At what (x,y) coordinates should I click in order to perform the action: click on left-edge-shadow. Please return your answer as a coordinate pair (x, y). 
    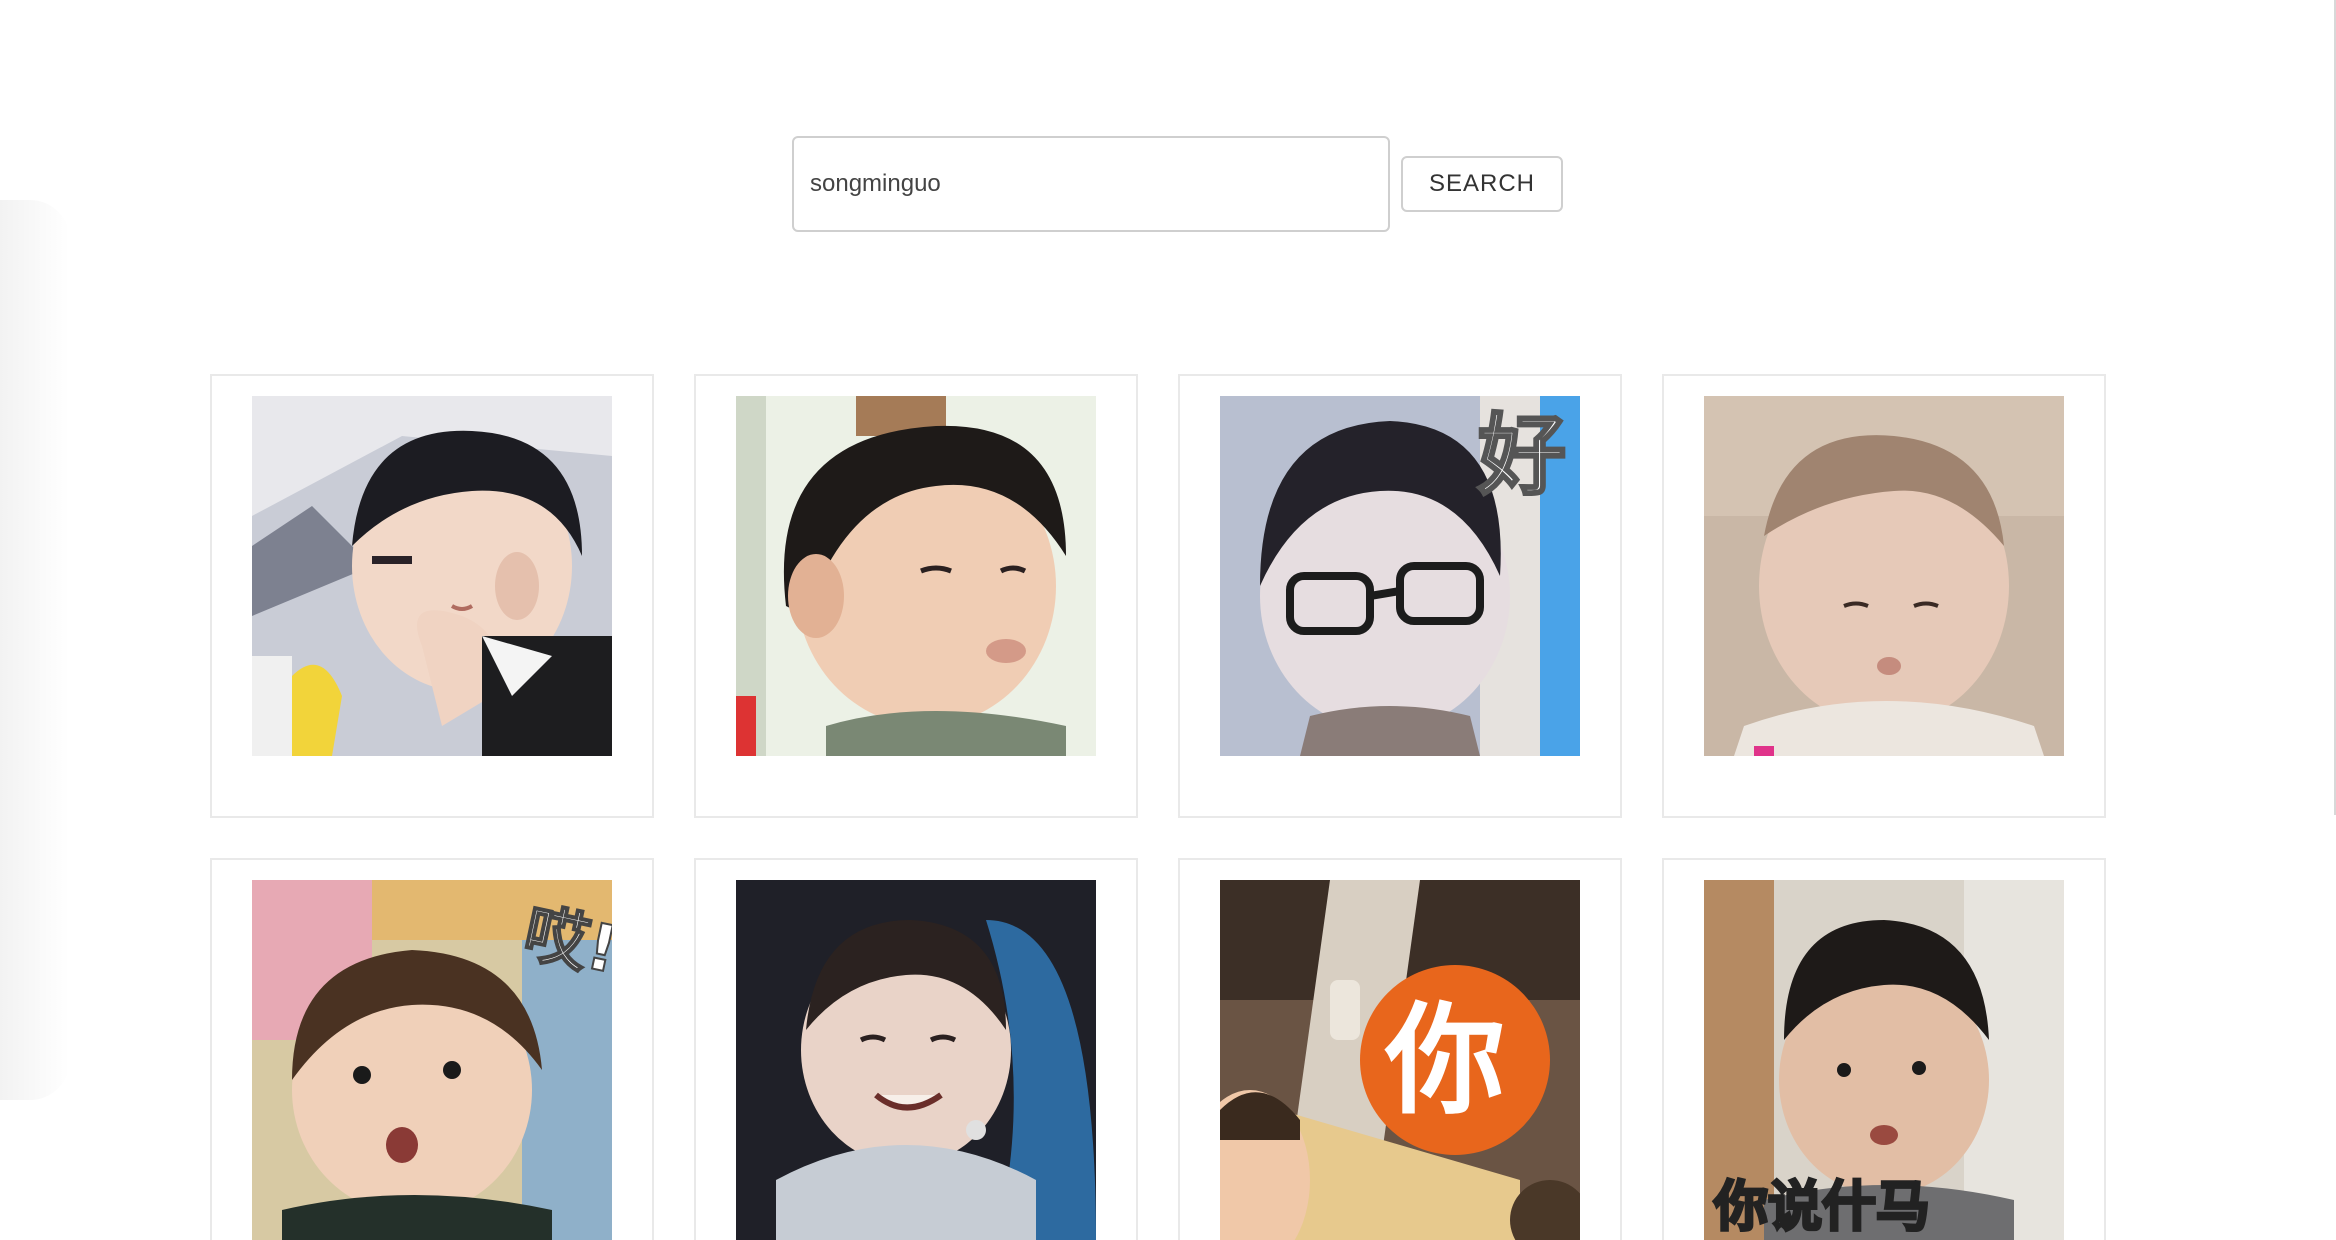
    Looking at the image, I should click on (35, 650).